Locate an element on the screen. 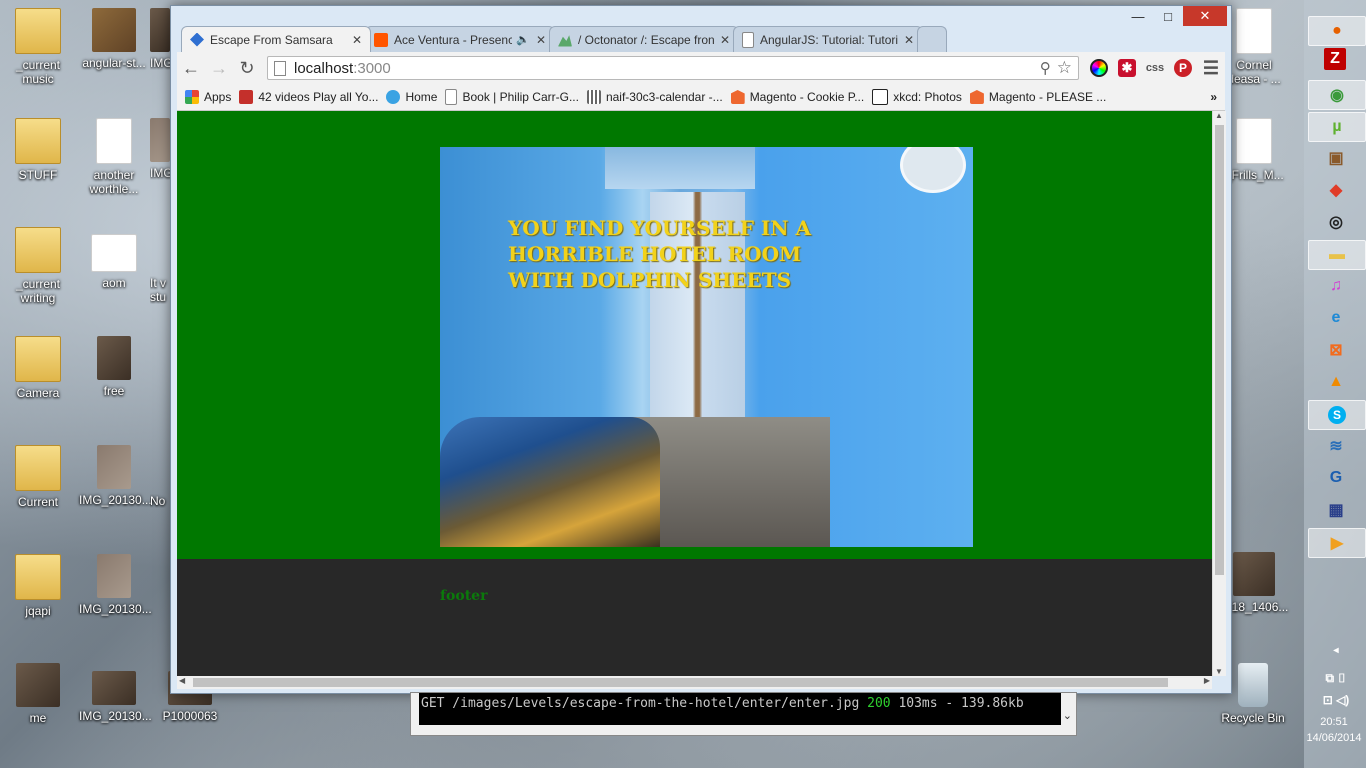 This screenshot has height=768, width=1366. bookmark-xkcd: xkcd: Photos is located at coordinates (917, 97).